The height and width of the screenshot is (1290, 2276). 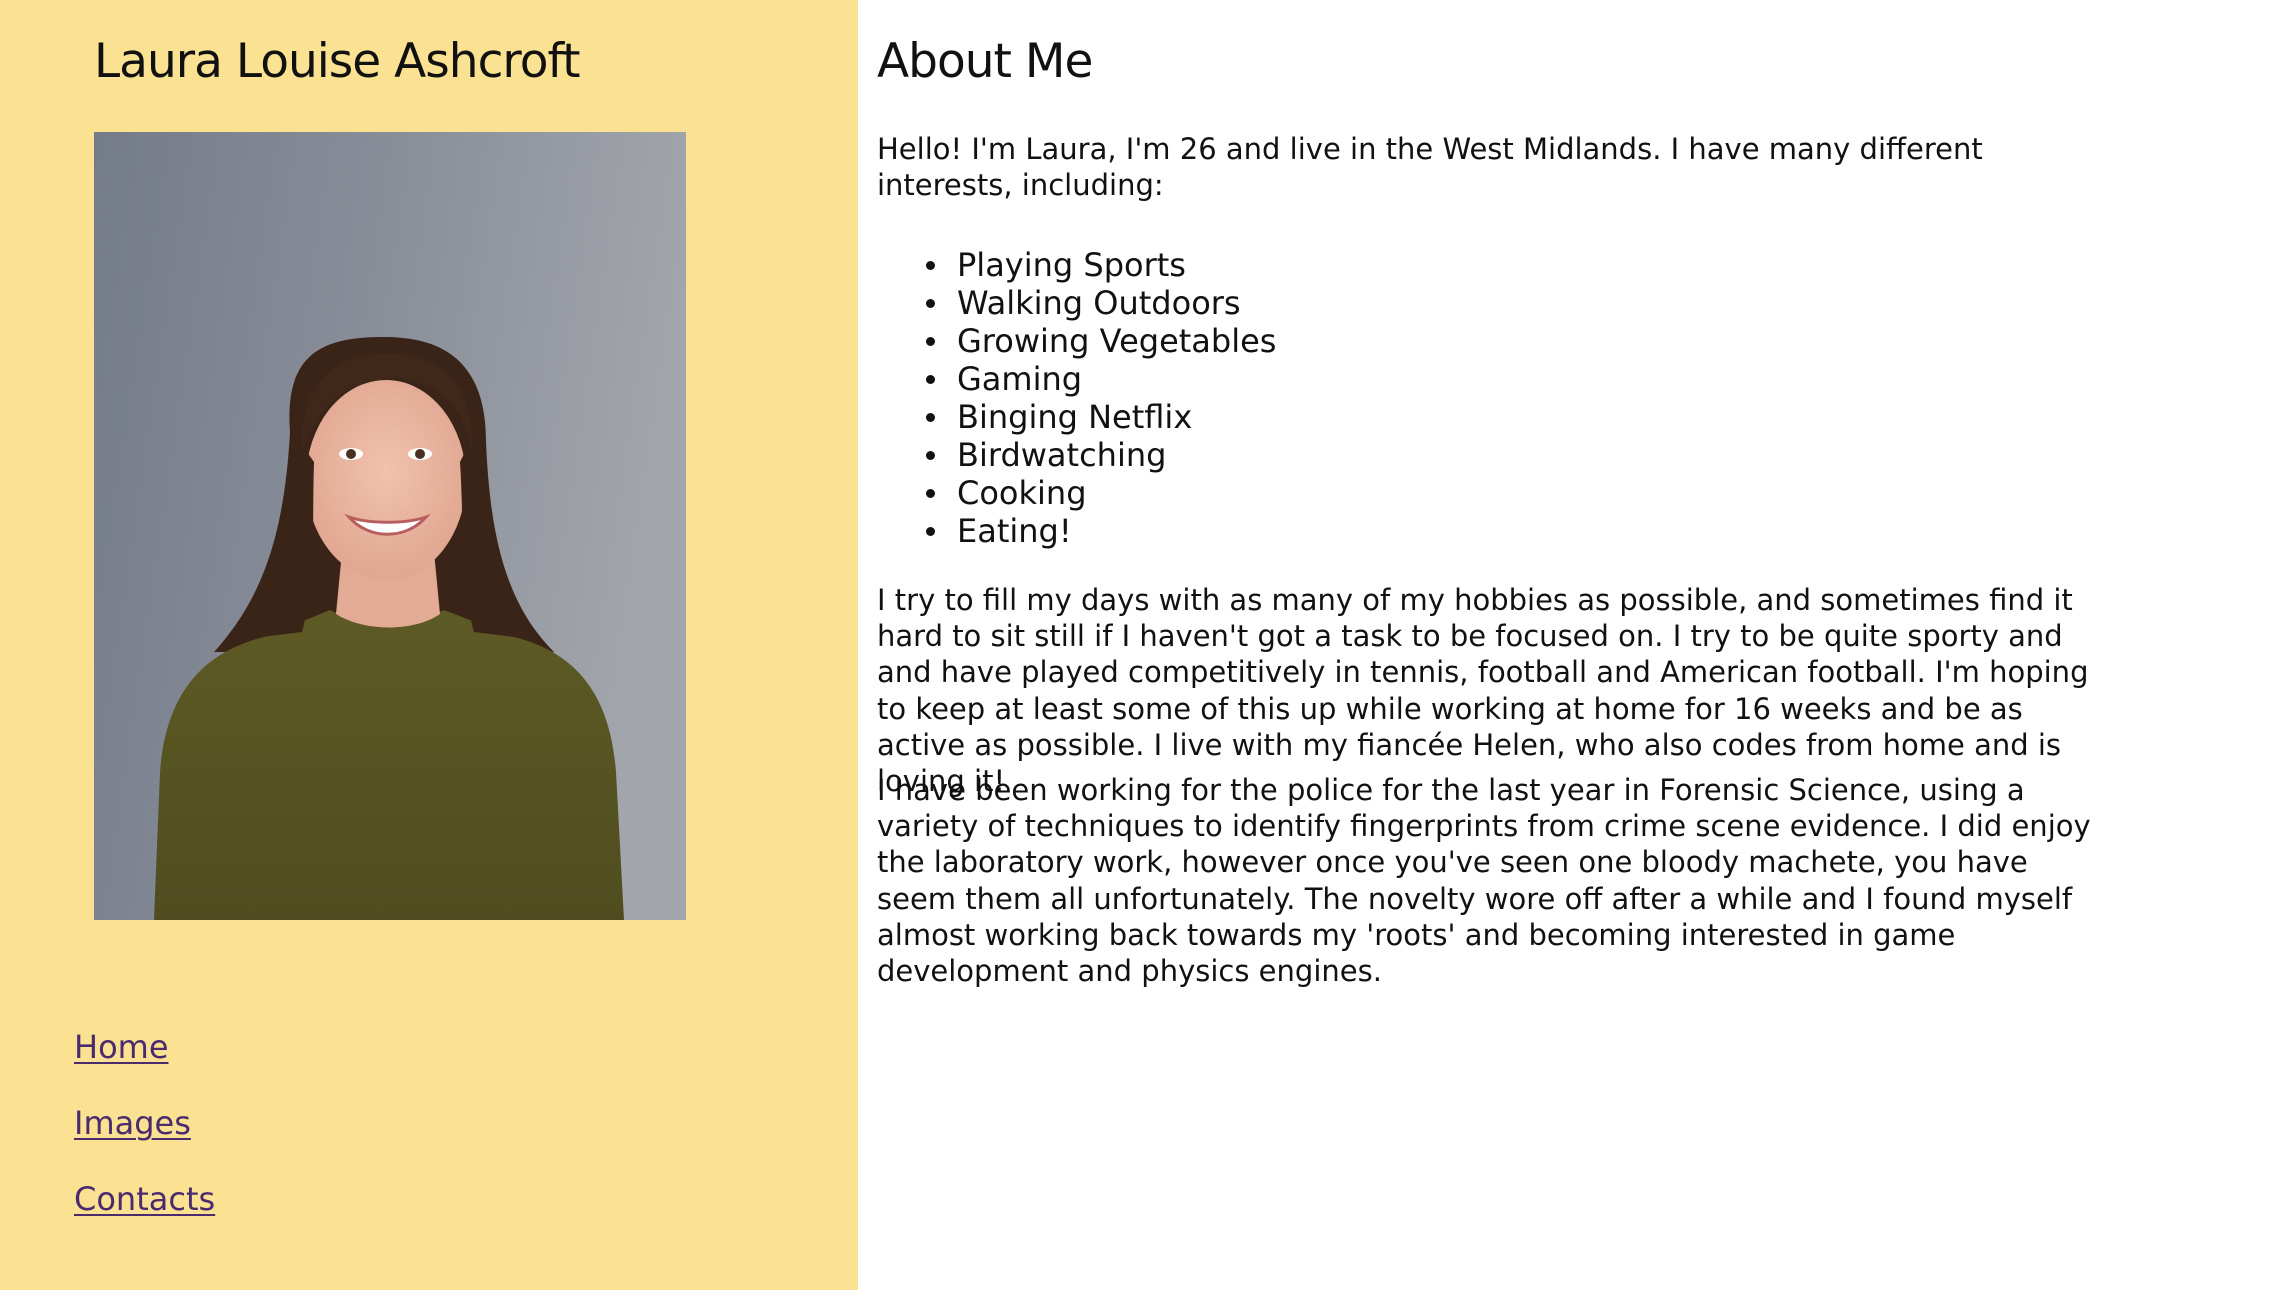 I want to click on list-item: Playing Sports, so click(x=1100, y=265).